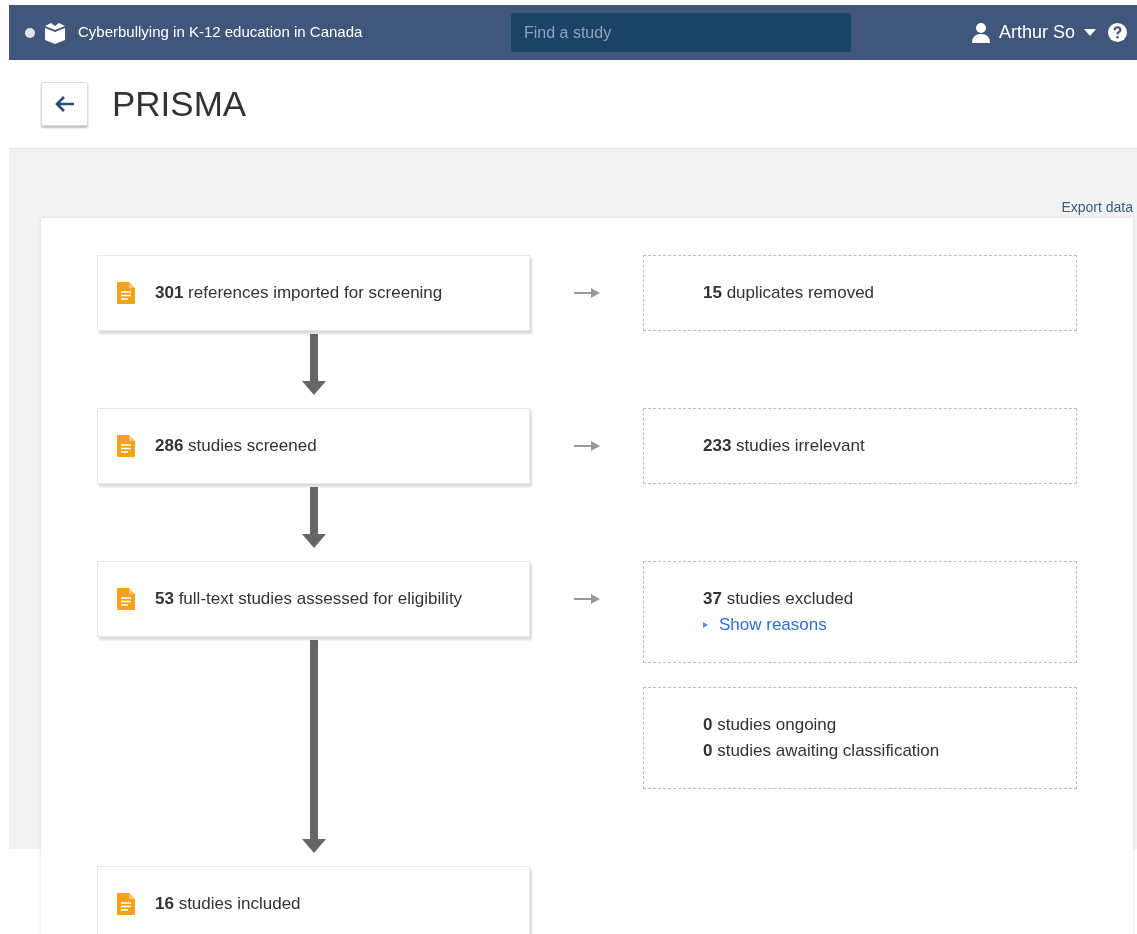  Describe the element at coordinates (55, 32) in the screenshot. I see `box-logo-icon` at that location.